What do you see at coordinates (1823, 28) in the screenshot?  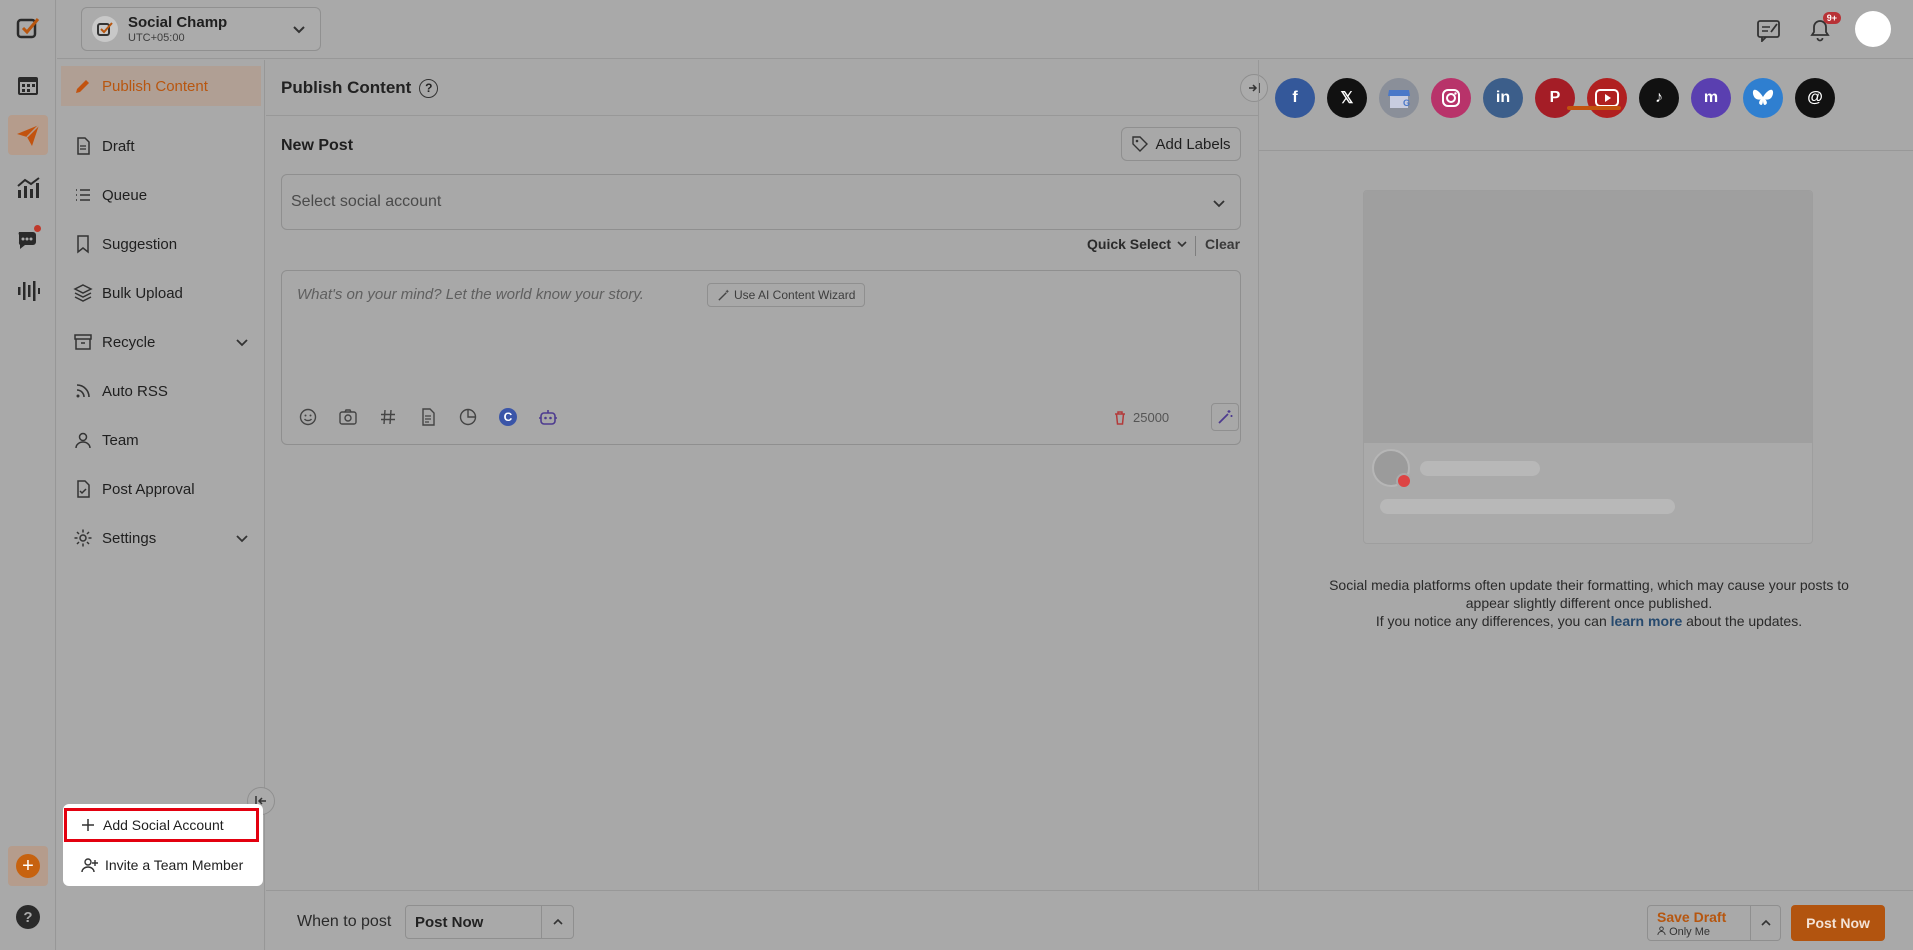 I see `bell-icon: 9+` at bounding box center [1823, 28].